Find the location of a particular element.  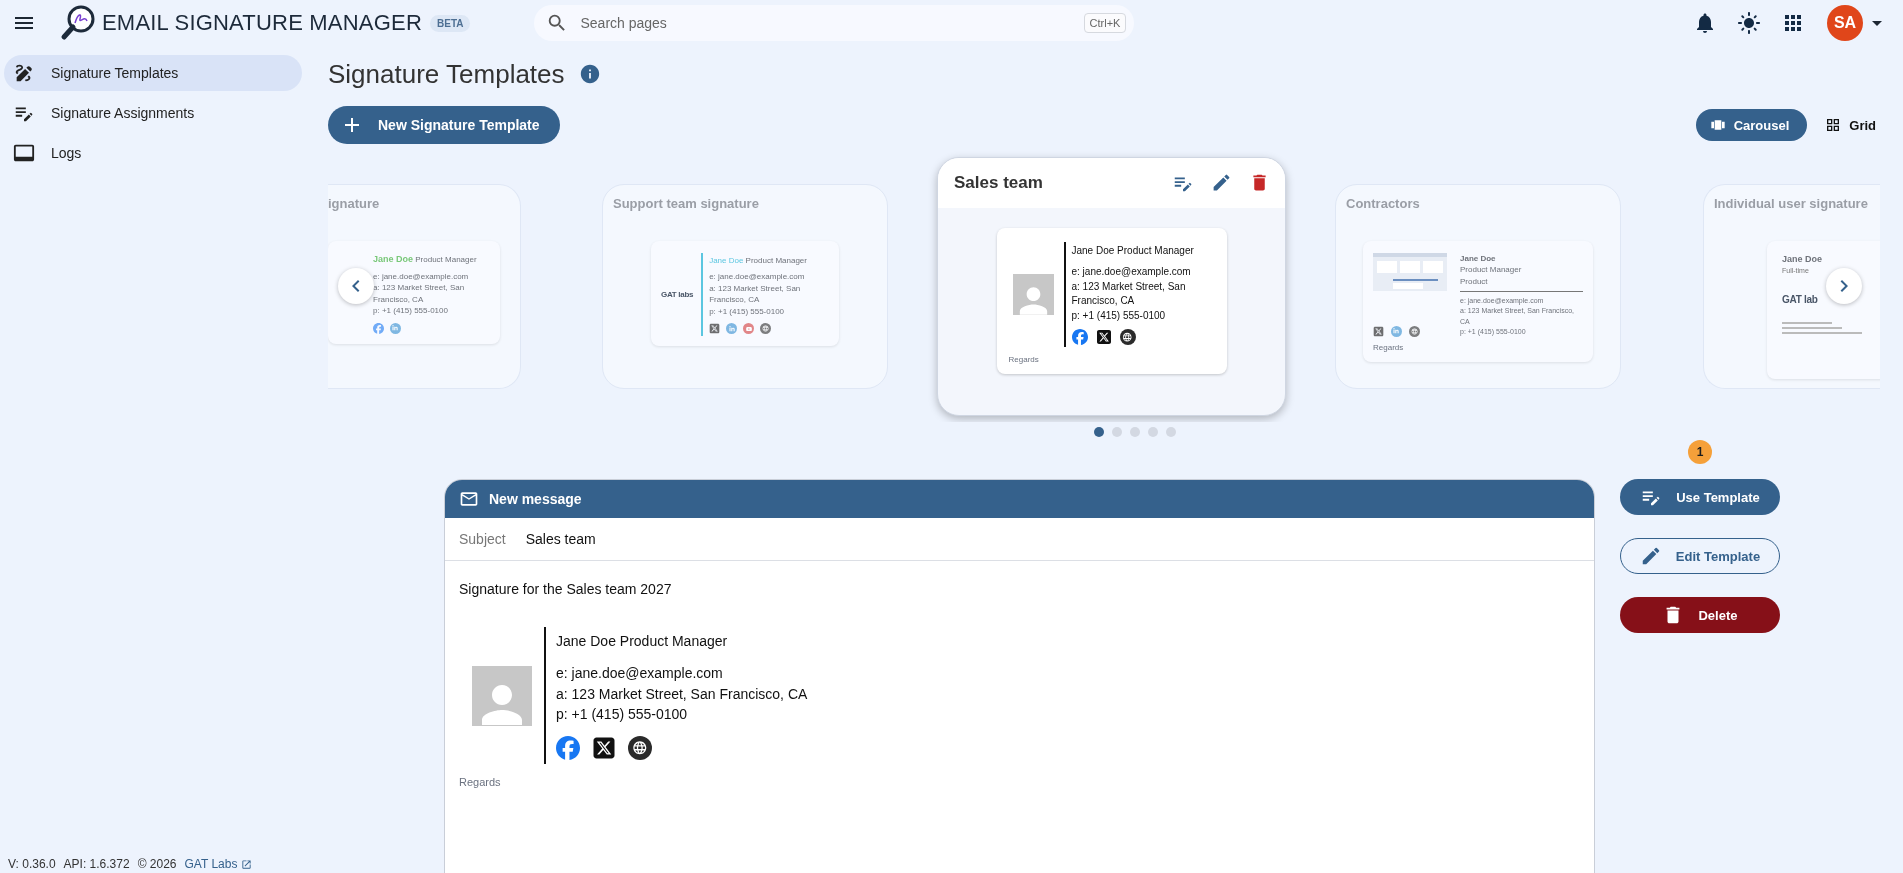

signature-department: Product is located at coordinates (1474, 281).